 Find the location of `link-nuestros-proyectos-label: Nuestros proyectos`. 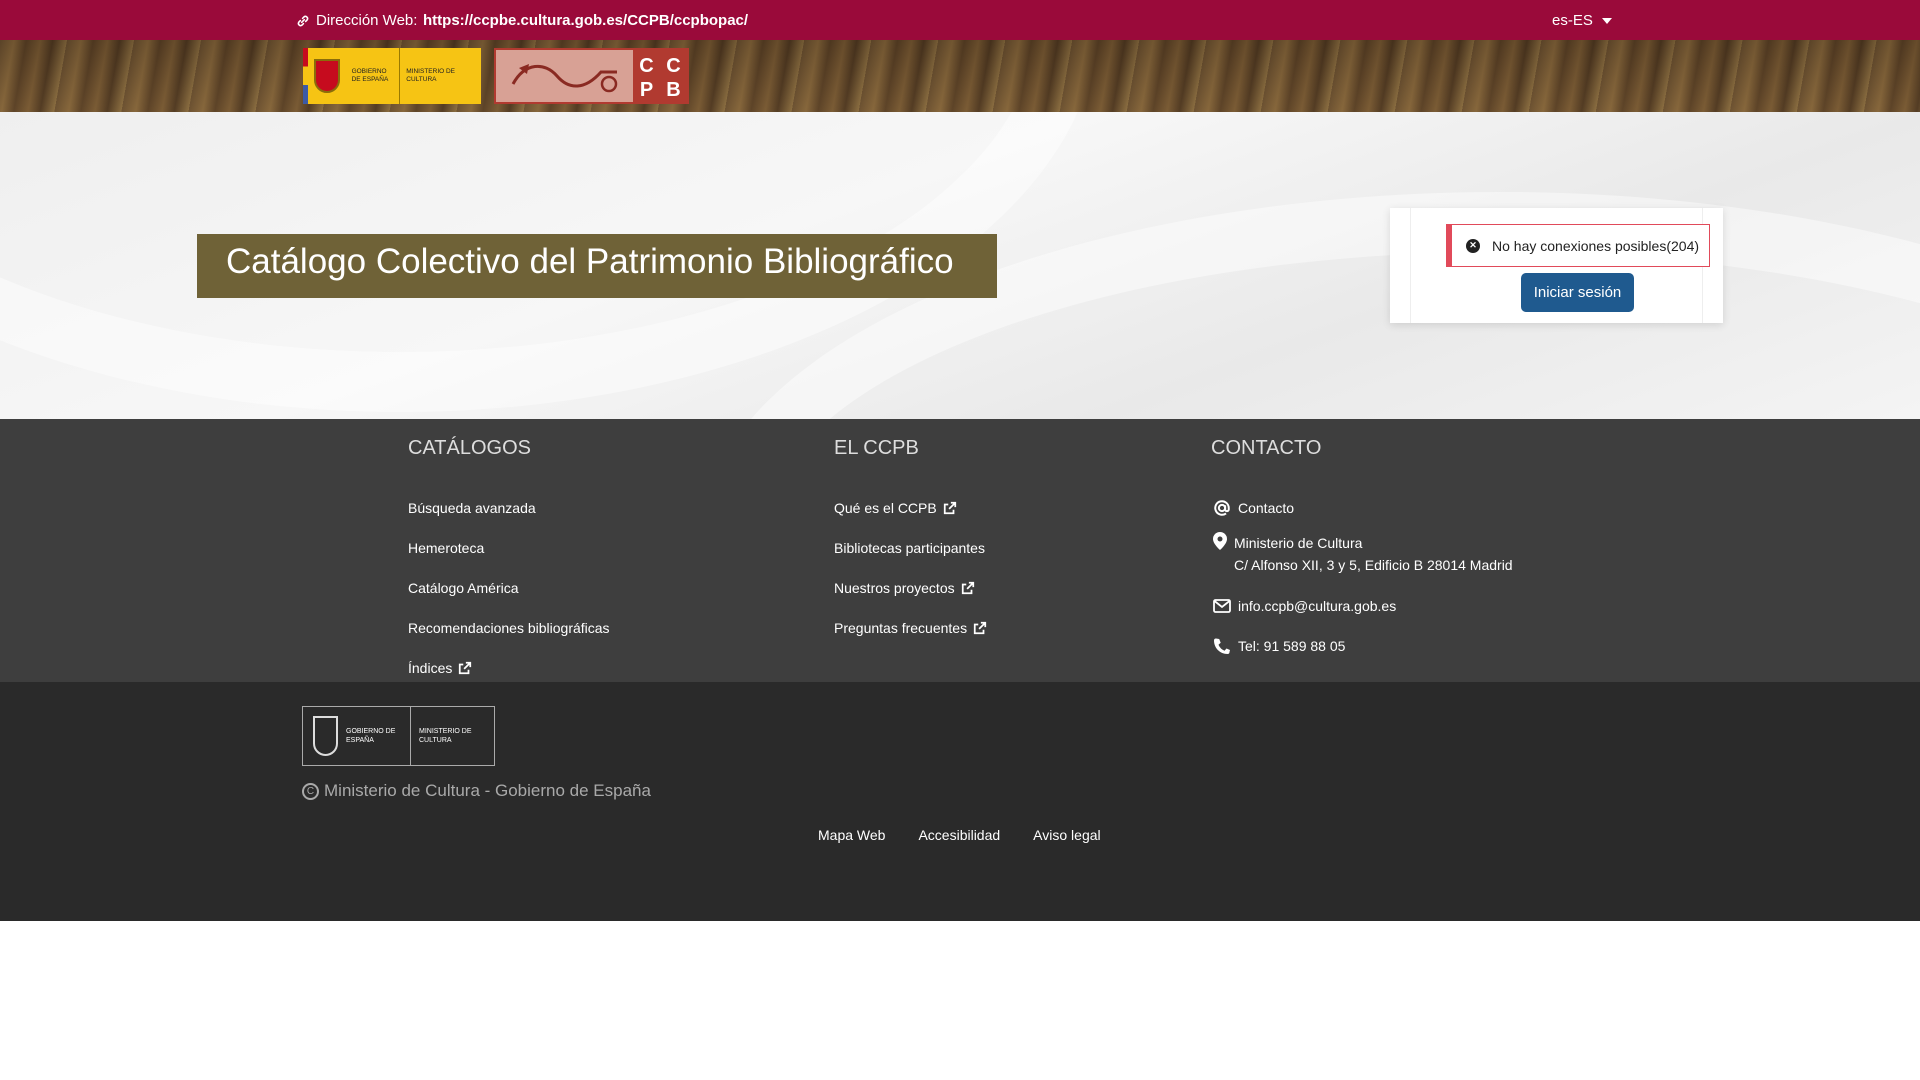

link-nuestros-proyectos-label: Nuestros proyectos is located at coordinates (894, 588).